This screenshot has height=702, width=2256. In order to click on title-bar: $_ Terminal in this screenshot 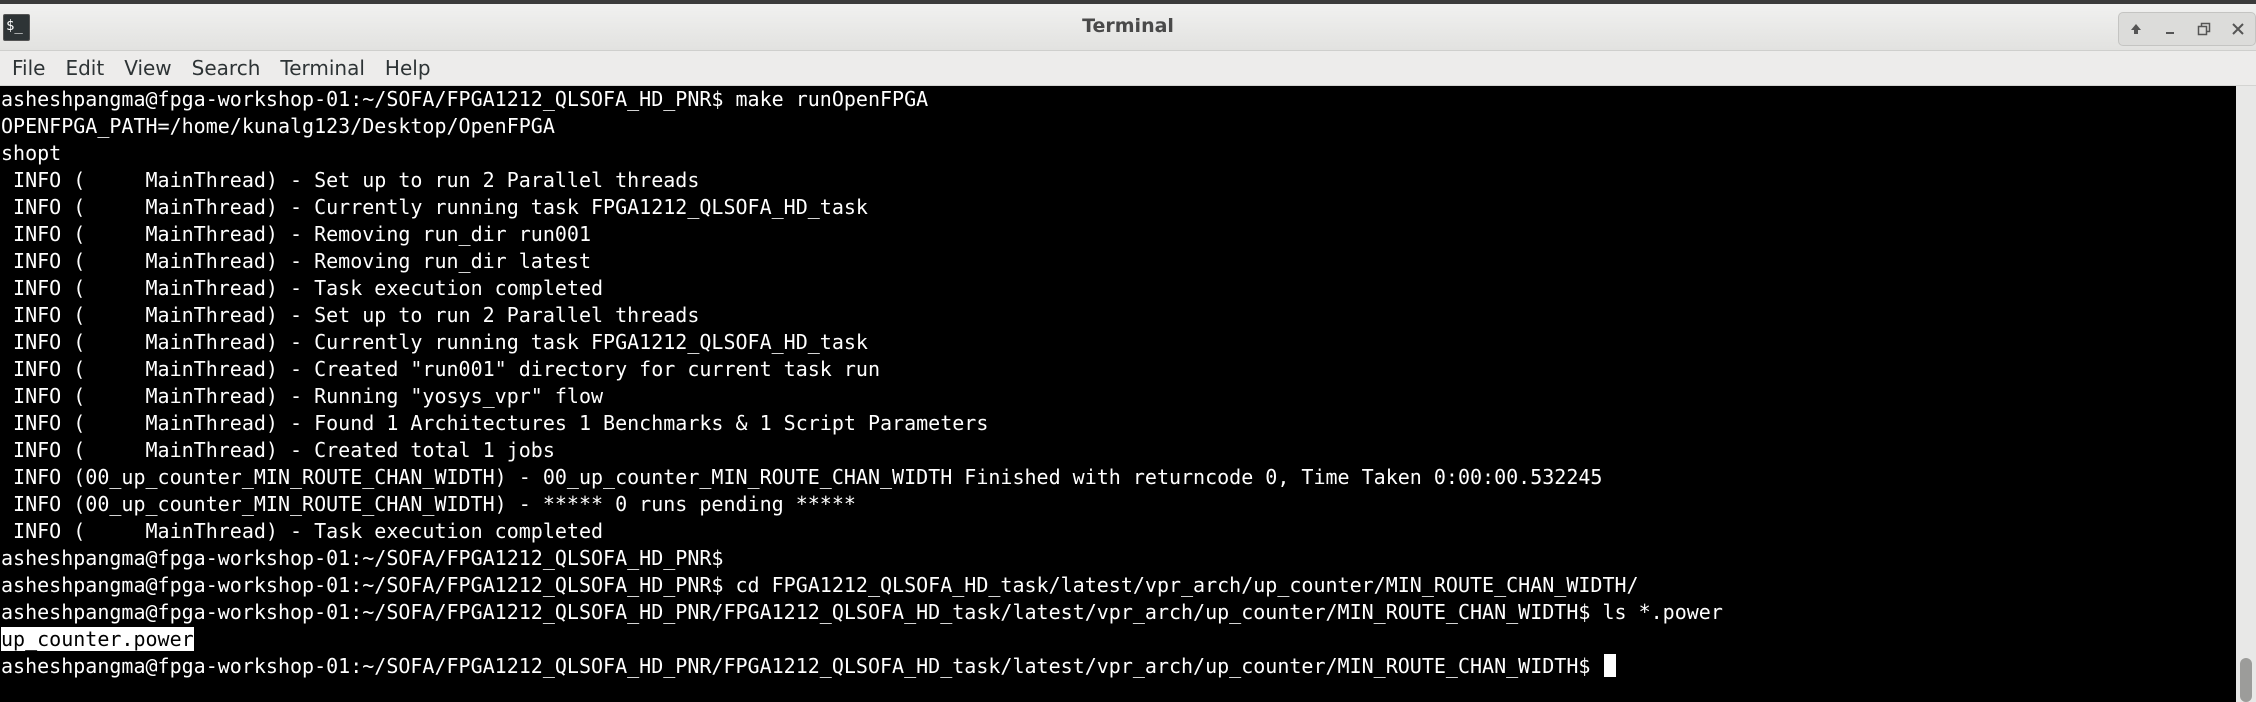, I will do `click(1128, 27)`.